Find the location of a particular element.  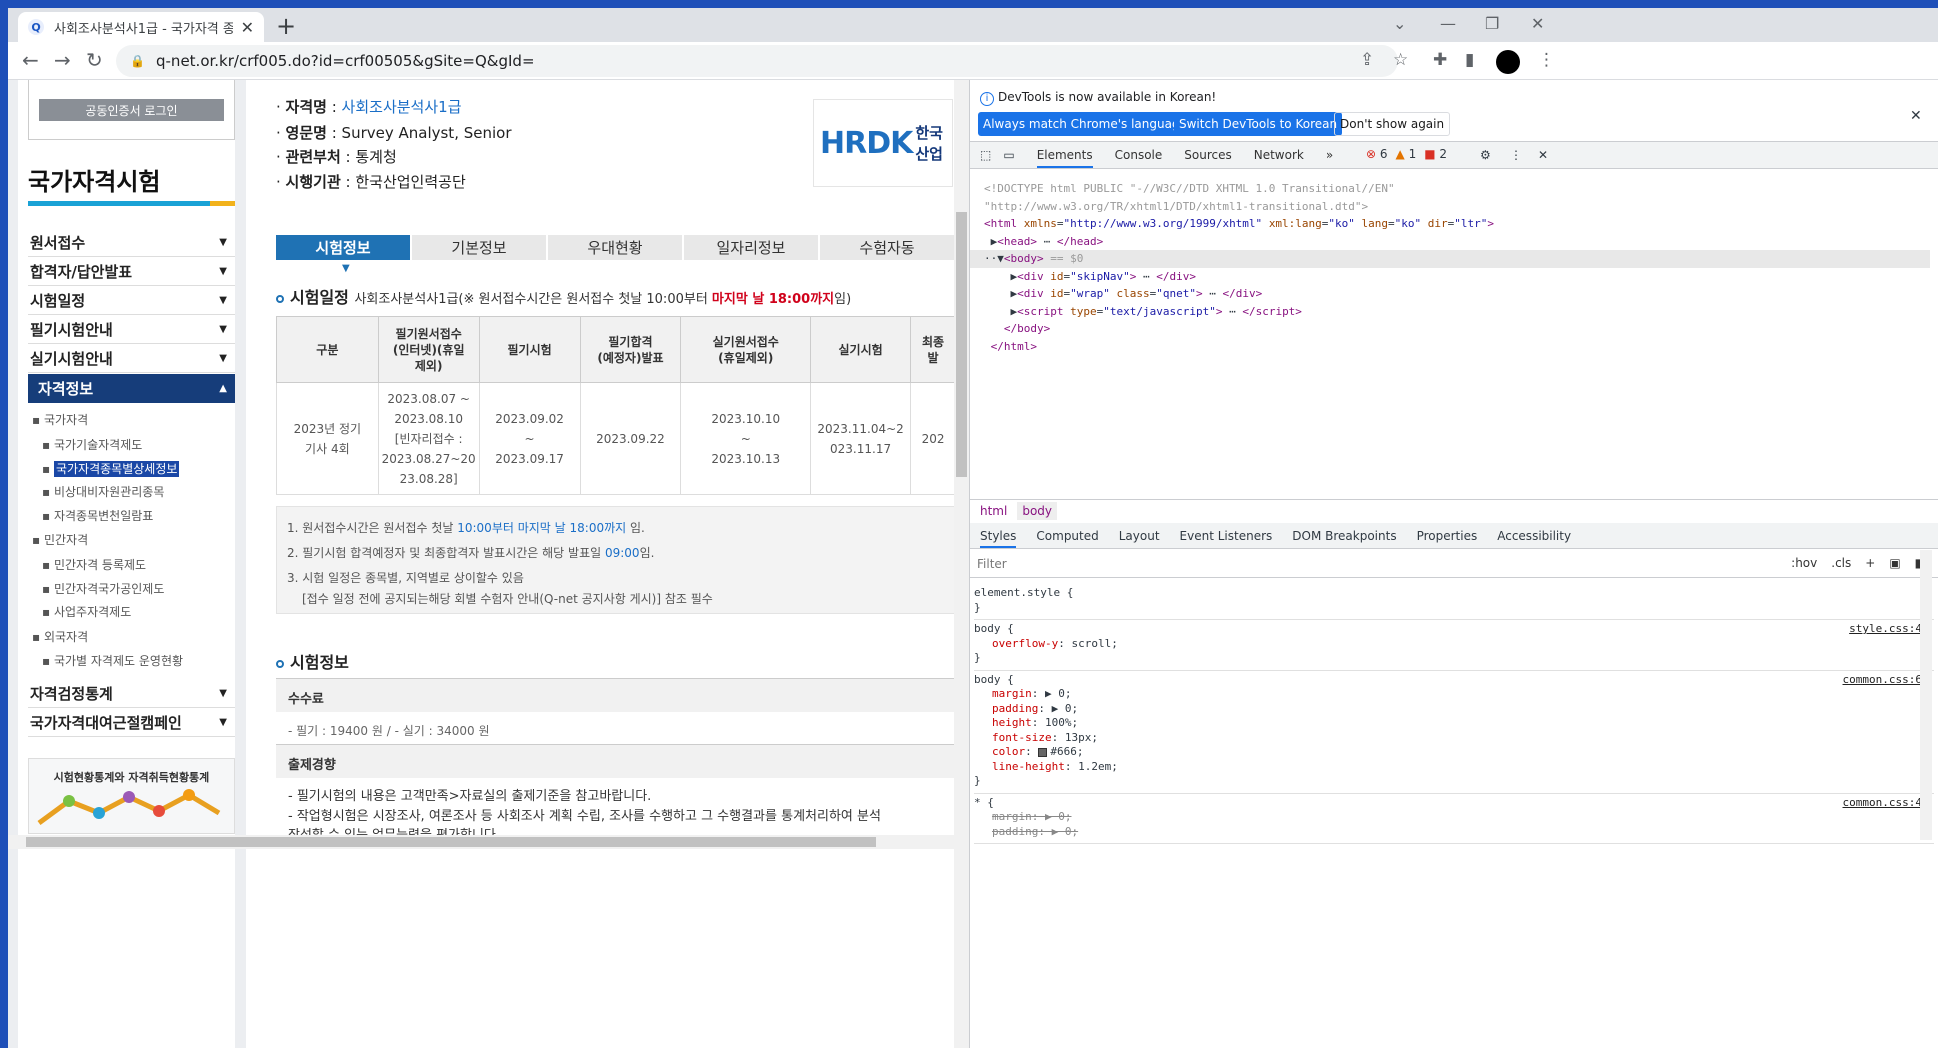

tab-exam-info: 시험정보 is located at coordinates (344, 247).